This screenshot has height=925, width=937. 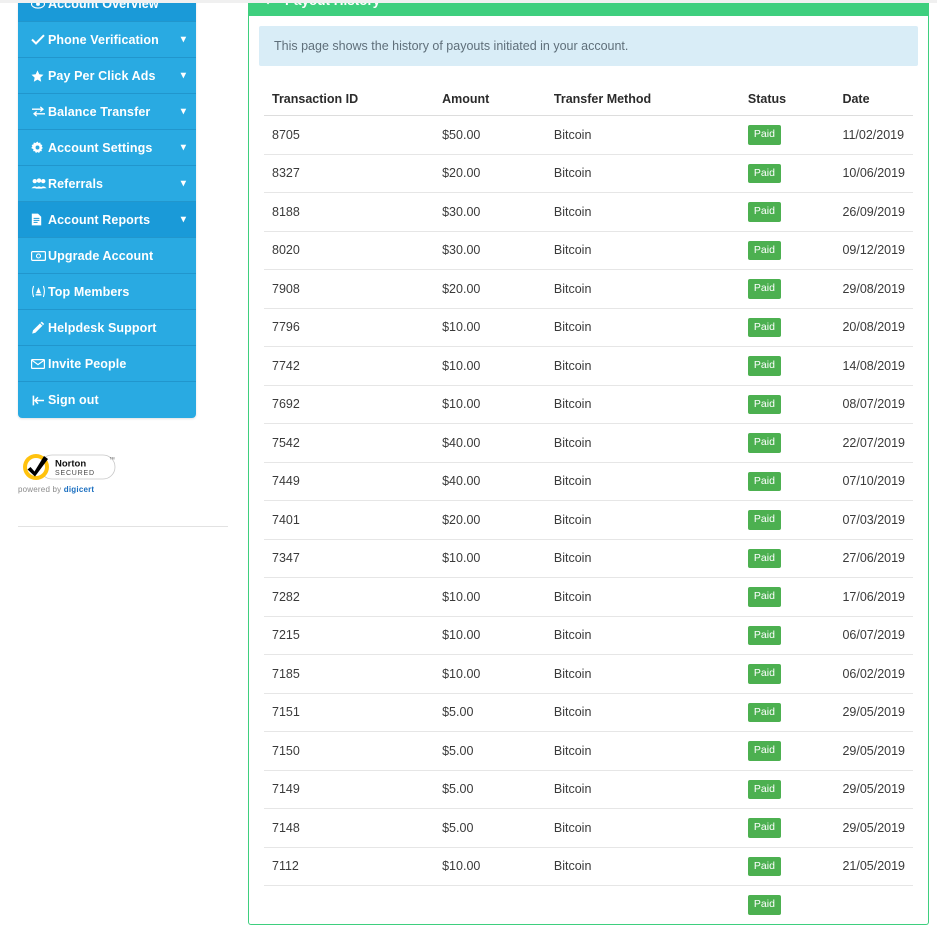 I want to click on sidebar-item-referrals: Referrals ▾, so click(x=107, y=184).